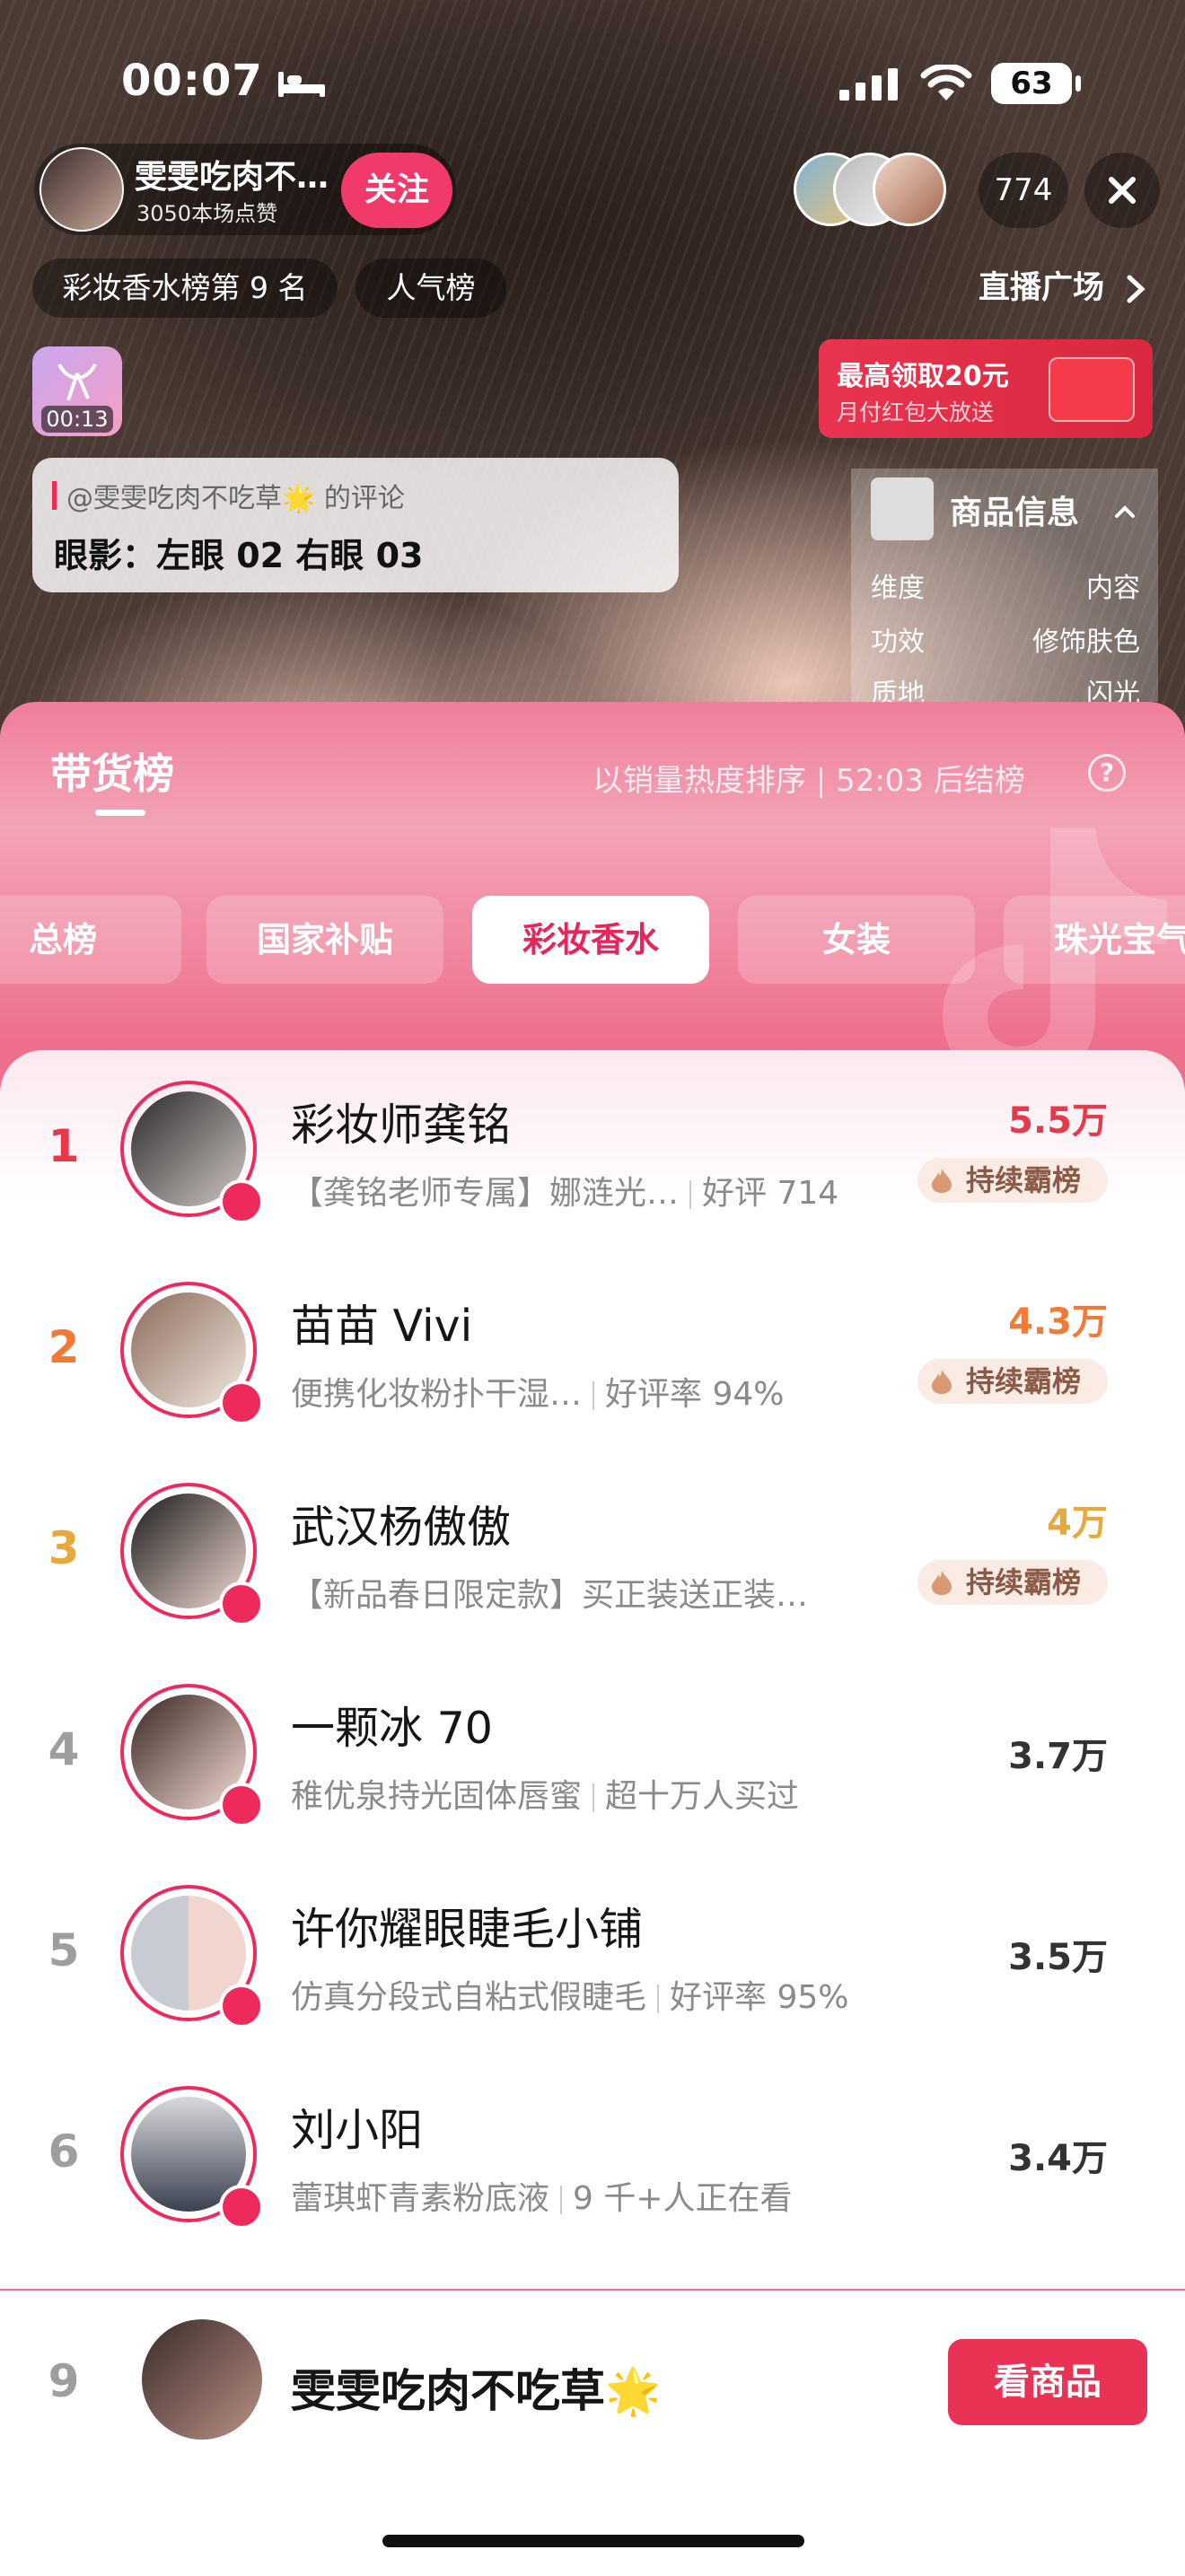 The image size is (1185, 2576). What do you see at coordinates (476, 2391) in the screenshot?
I see `my-name: 雯雯吃肉不吃草🌟` at bounding box center [476, 2391].